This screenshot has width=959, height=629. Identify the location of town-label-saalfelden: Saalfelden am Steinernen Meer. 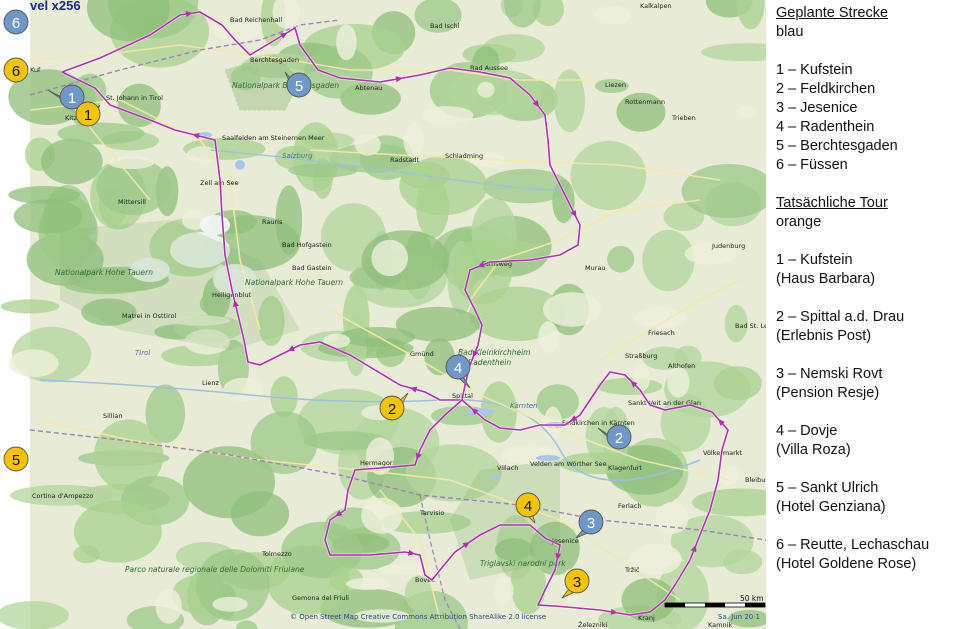
(273, 138).